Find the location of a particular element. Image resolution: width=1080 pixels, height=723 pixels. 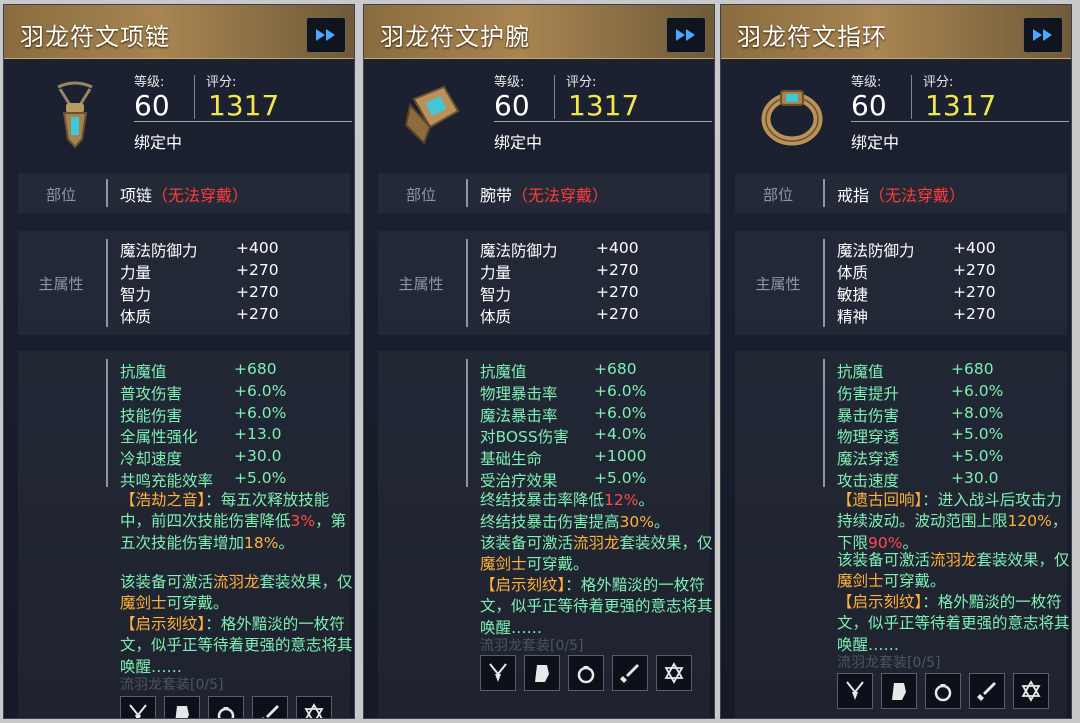

special-effect-value: 12% is located at coordinates (621, 500).